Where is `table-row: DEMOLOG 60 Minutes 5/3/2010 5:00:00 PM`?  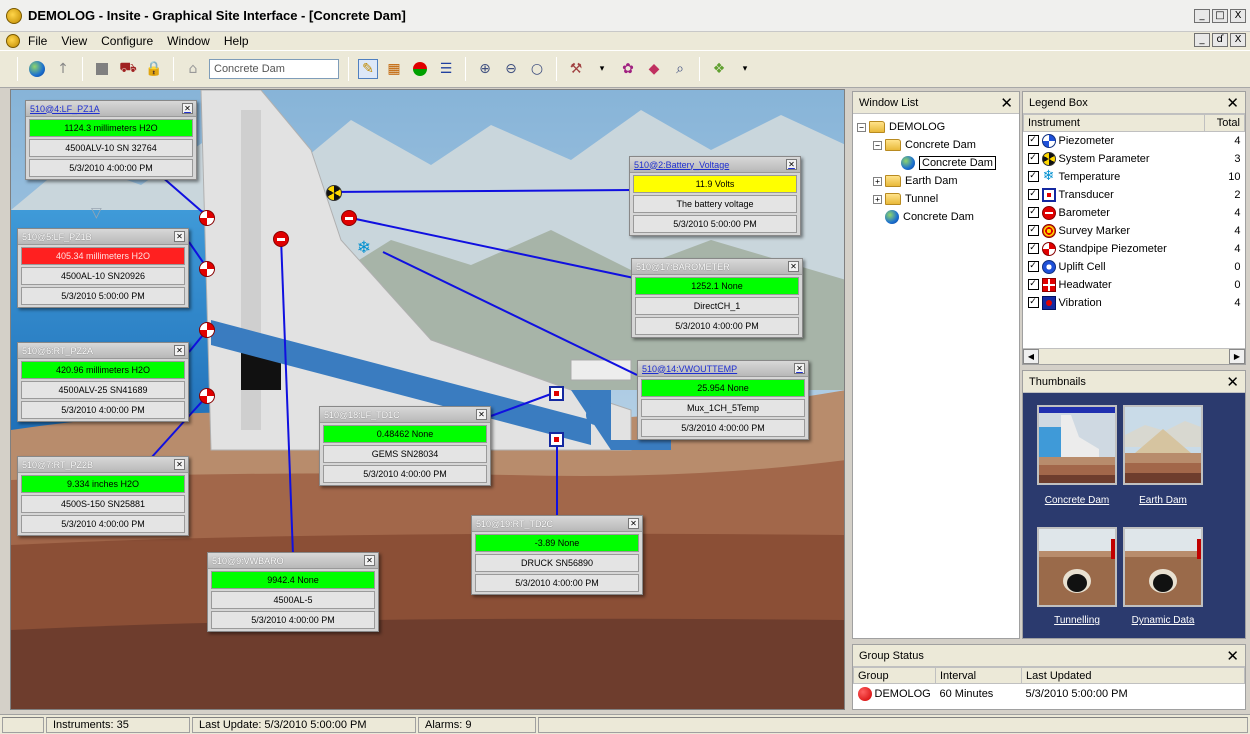 table-row: DEMOLOG 60 Minutes 5/3/2010 5:00:00 PM is located at coordinates (1049, 694).